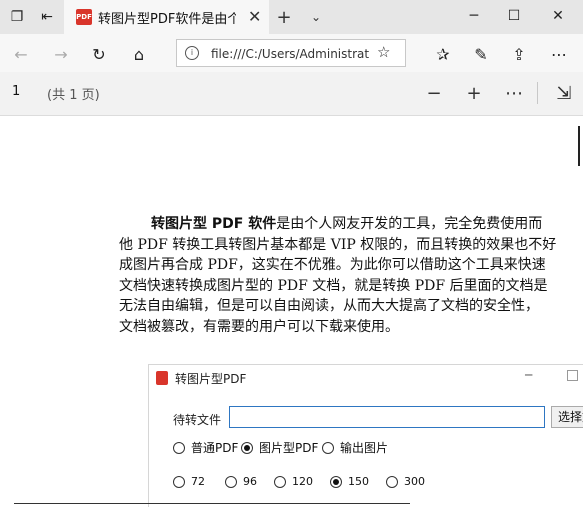 The height and width of the screenshot is (507, 583). I want to click on file-path-field, so click(387, 417).